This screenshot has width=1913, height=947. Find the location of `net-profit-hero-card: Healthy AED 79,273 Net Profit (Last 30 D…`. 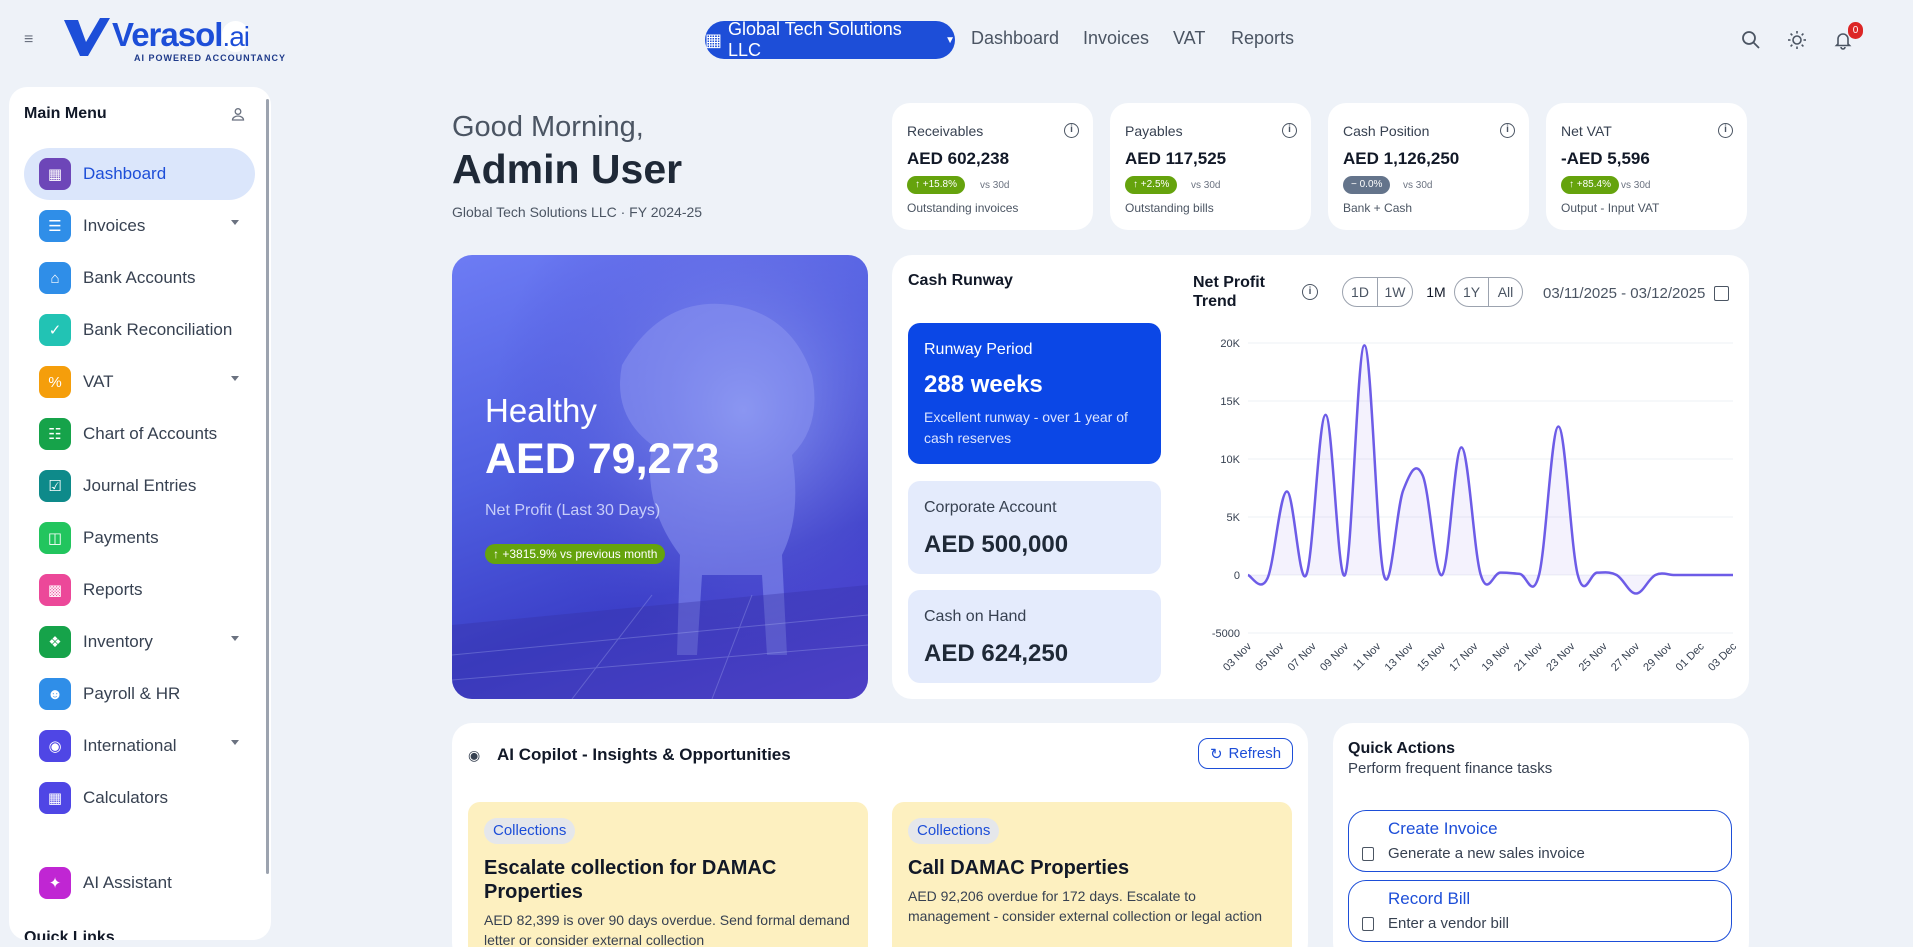

net-profit-hero-card: Healthy AED 79,273 Net Profit (Last 30 D… is located at coordinates (660, 477).